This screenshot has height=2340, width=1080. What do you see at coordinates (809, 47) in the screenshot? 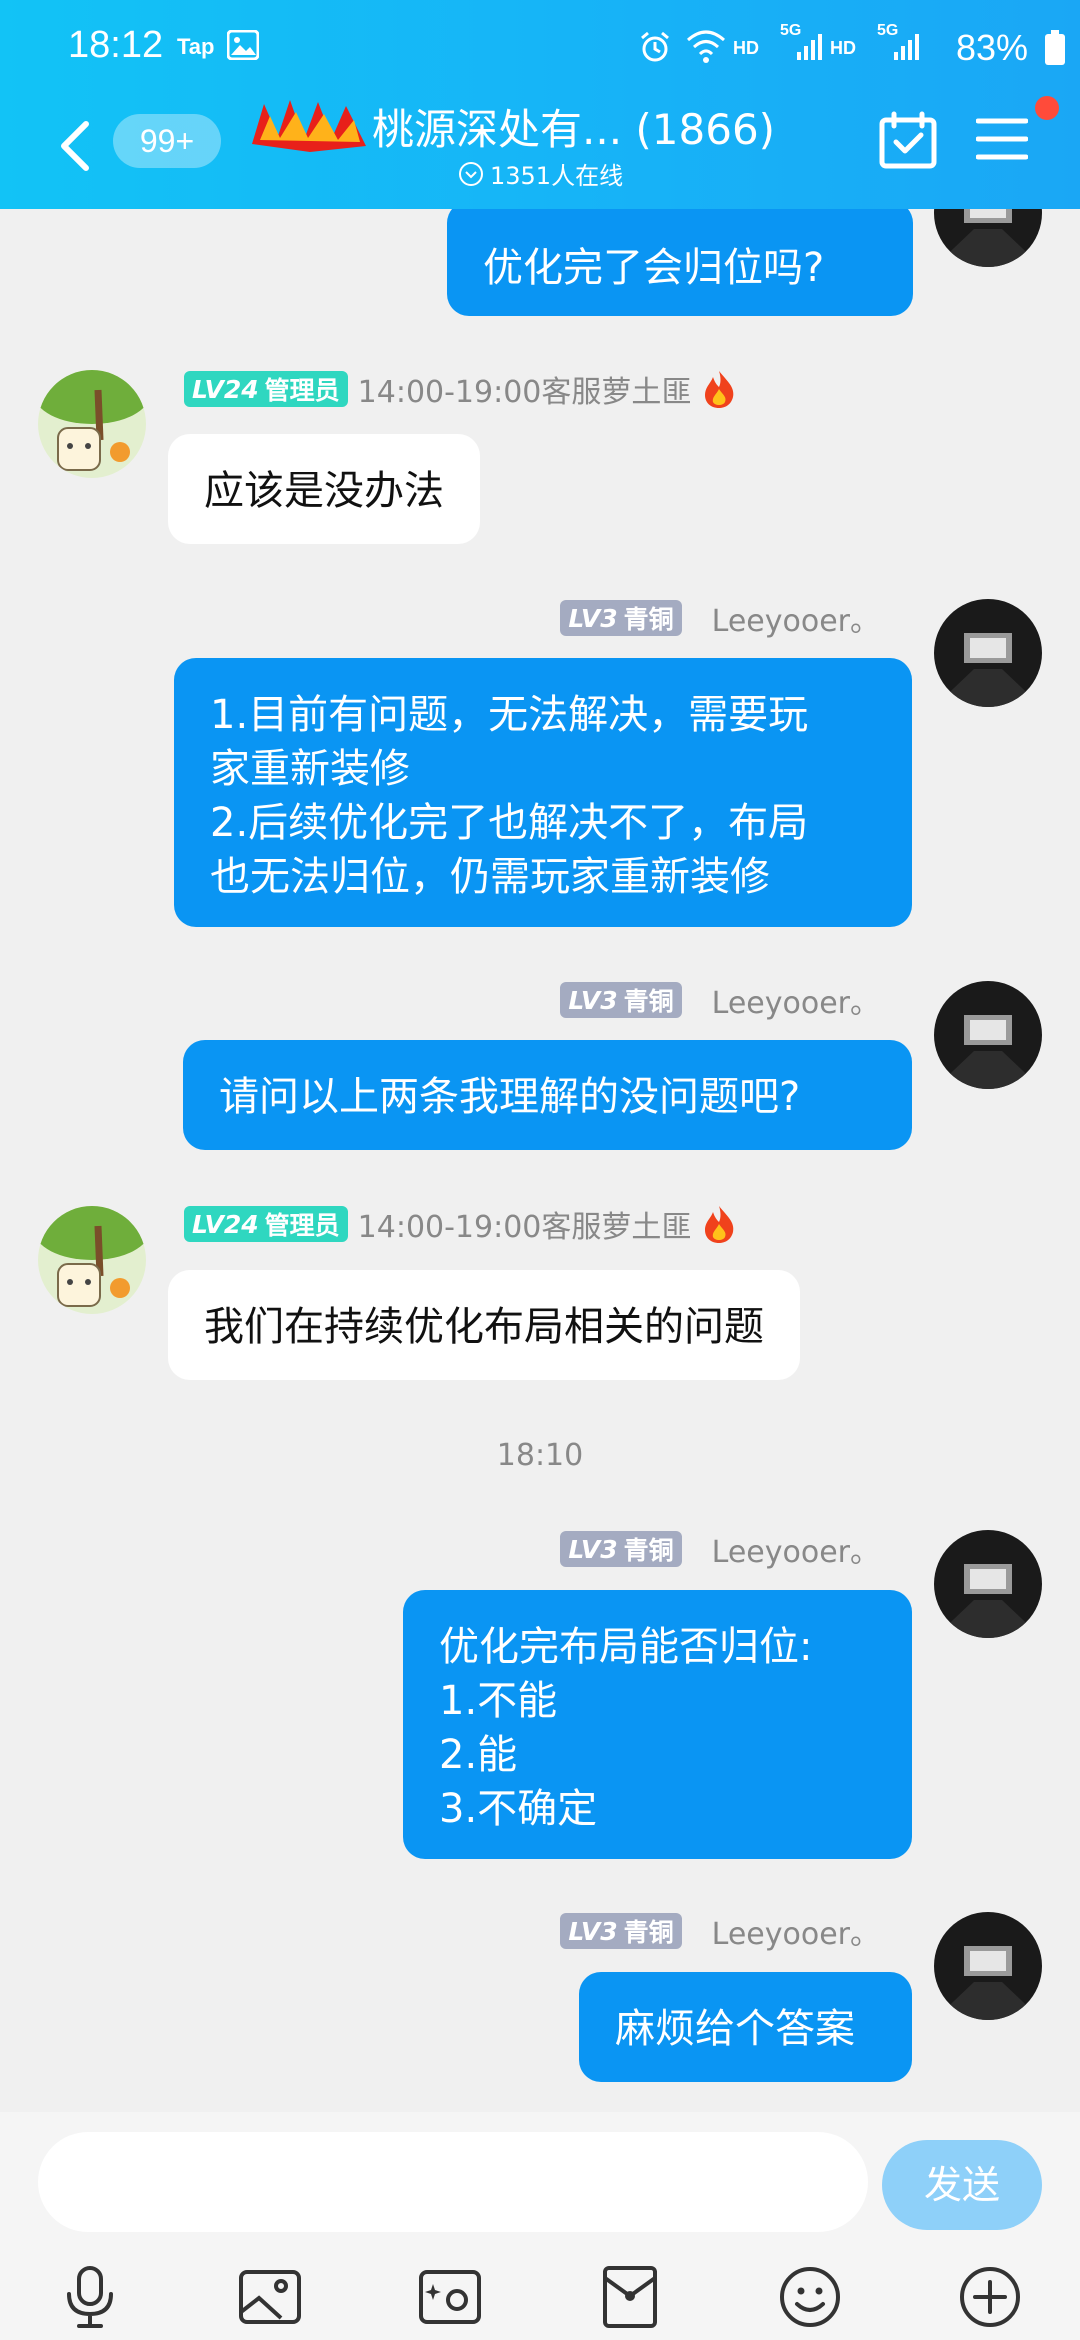
I see `signal-icon` at bounding box center [809, 47].